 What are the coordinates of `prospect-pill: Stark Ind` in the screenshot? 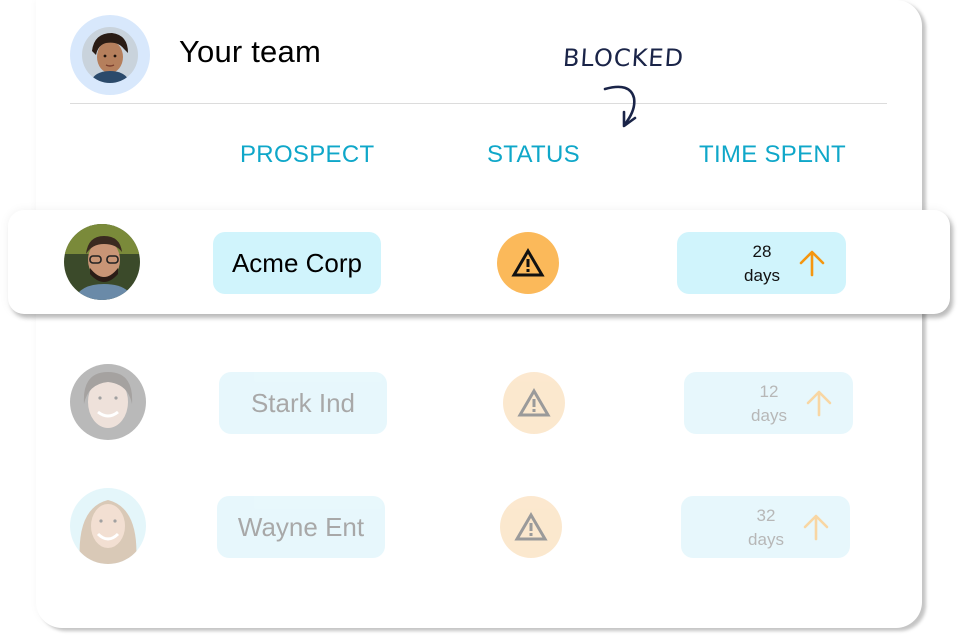 It's located at (303, 403).